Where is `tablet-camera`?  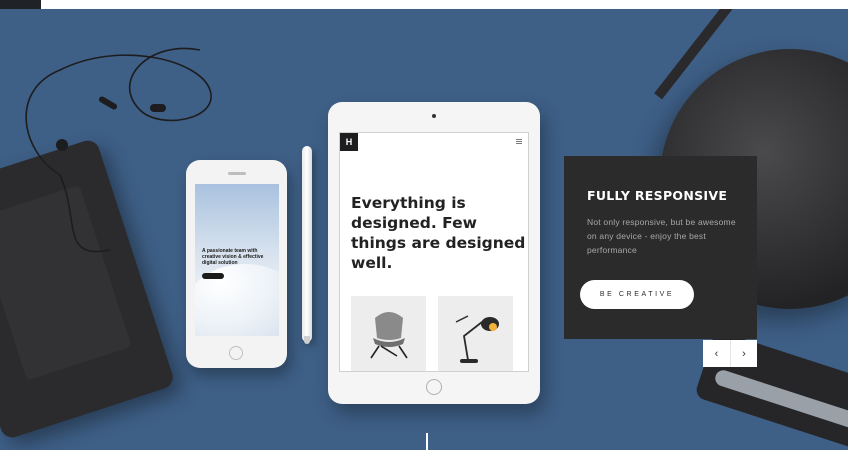 tablet-camera is located at coordinates (434, 116).